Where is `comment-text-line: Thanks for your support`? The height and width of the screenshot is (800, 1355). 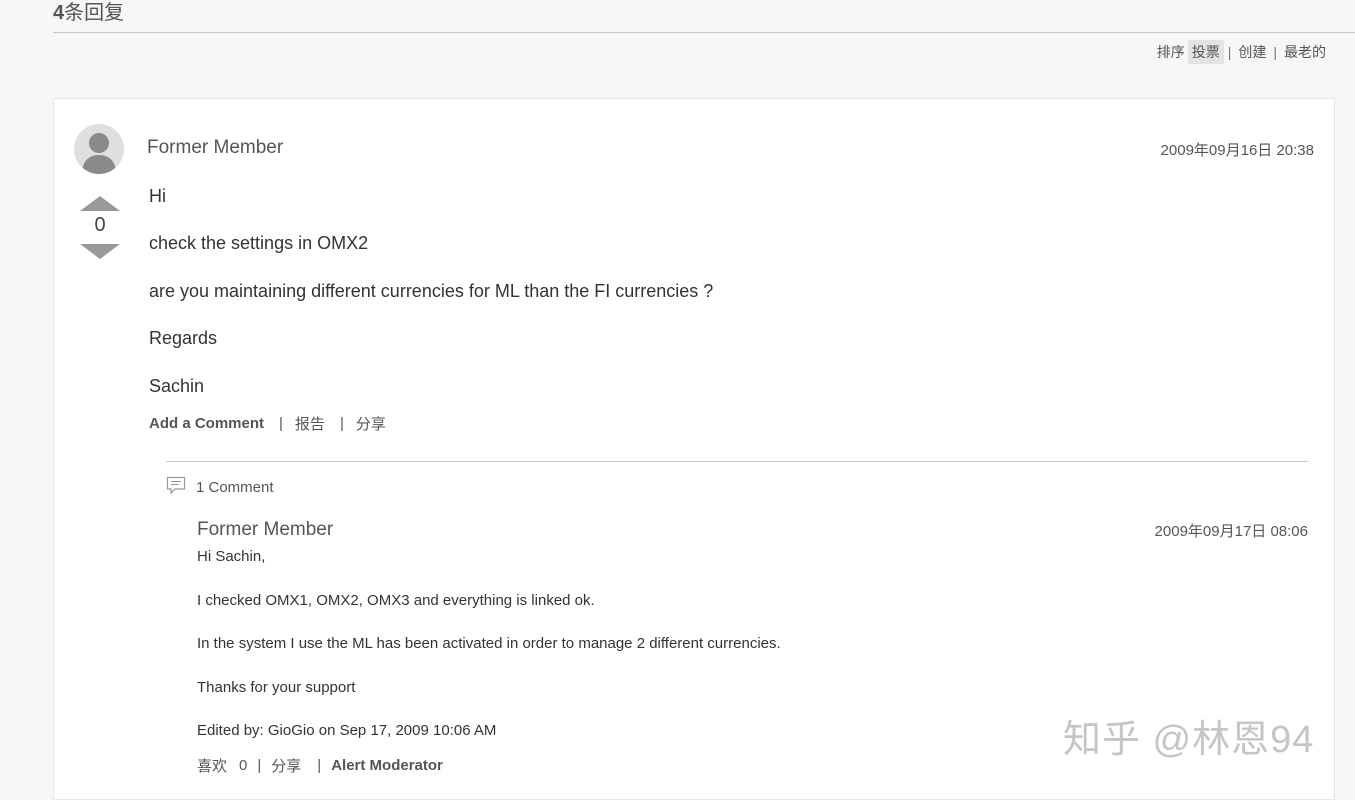
comment-text-line: Thanks for your support is located at coordinates (276, 687).